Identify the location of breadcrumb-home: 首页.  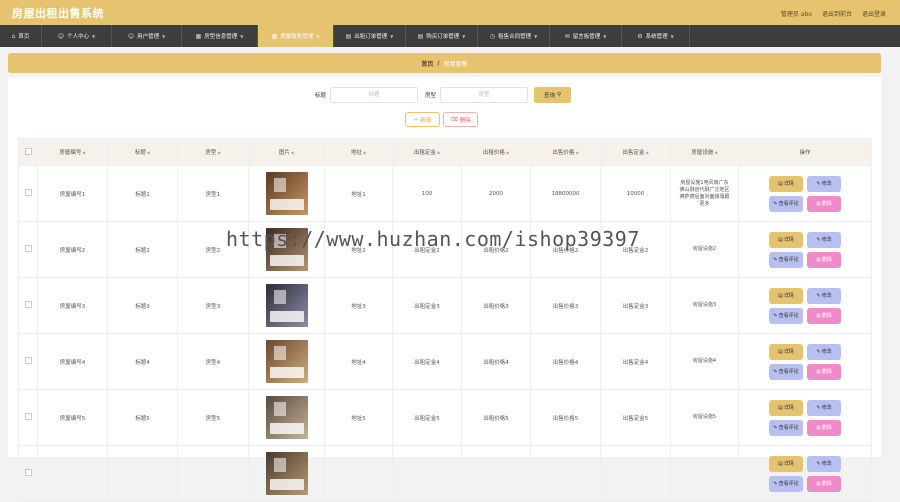
(427, 63).